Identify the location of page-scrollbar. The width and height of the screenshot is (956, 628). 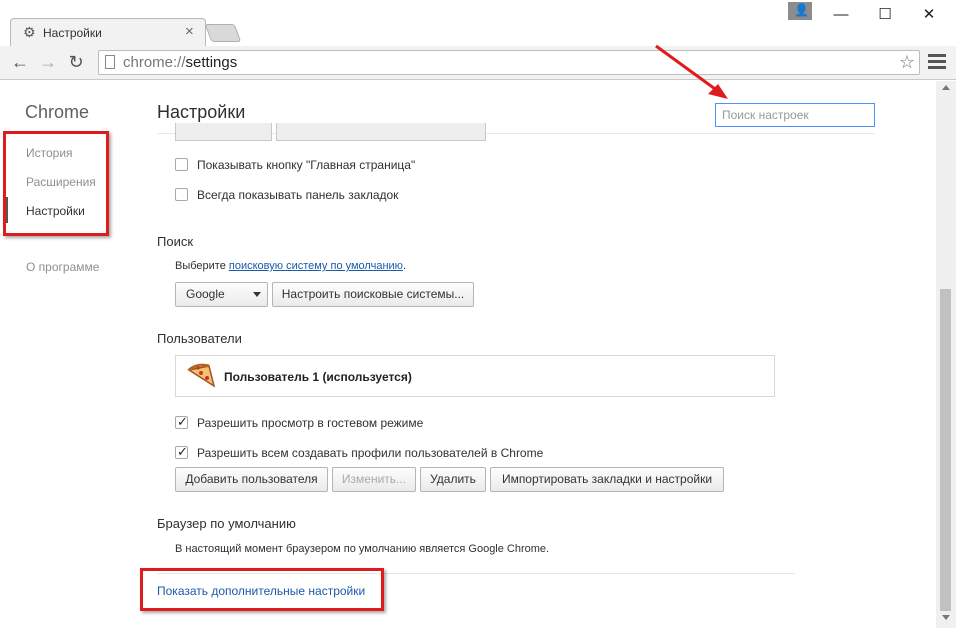
(946, 354).